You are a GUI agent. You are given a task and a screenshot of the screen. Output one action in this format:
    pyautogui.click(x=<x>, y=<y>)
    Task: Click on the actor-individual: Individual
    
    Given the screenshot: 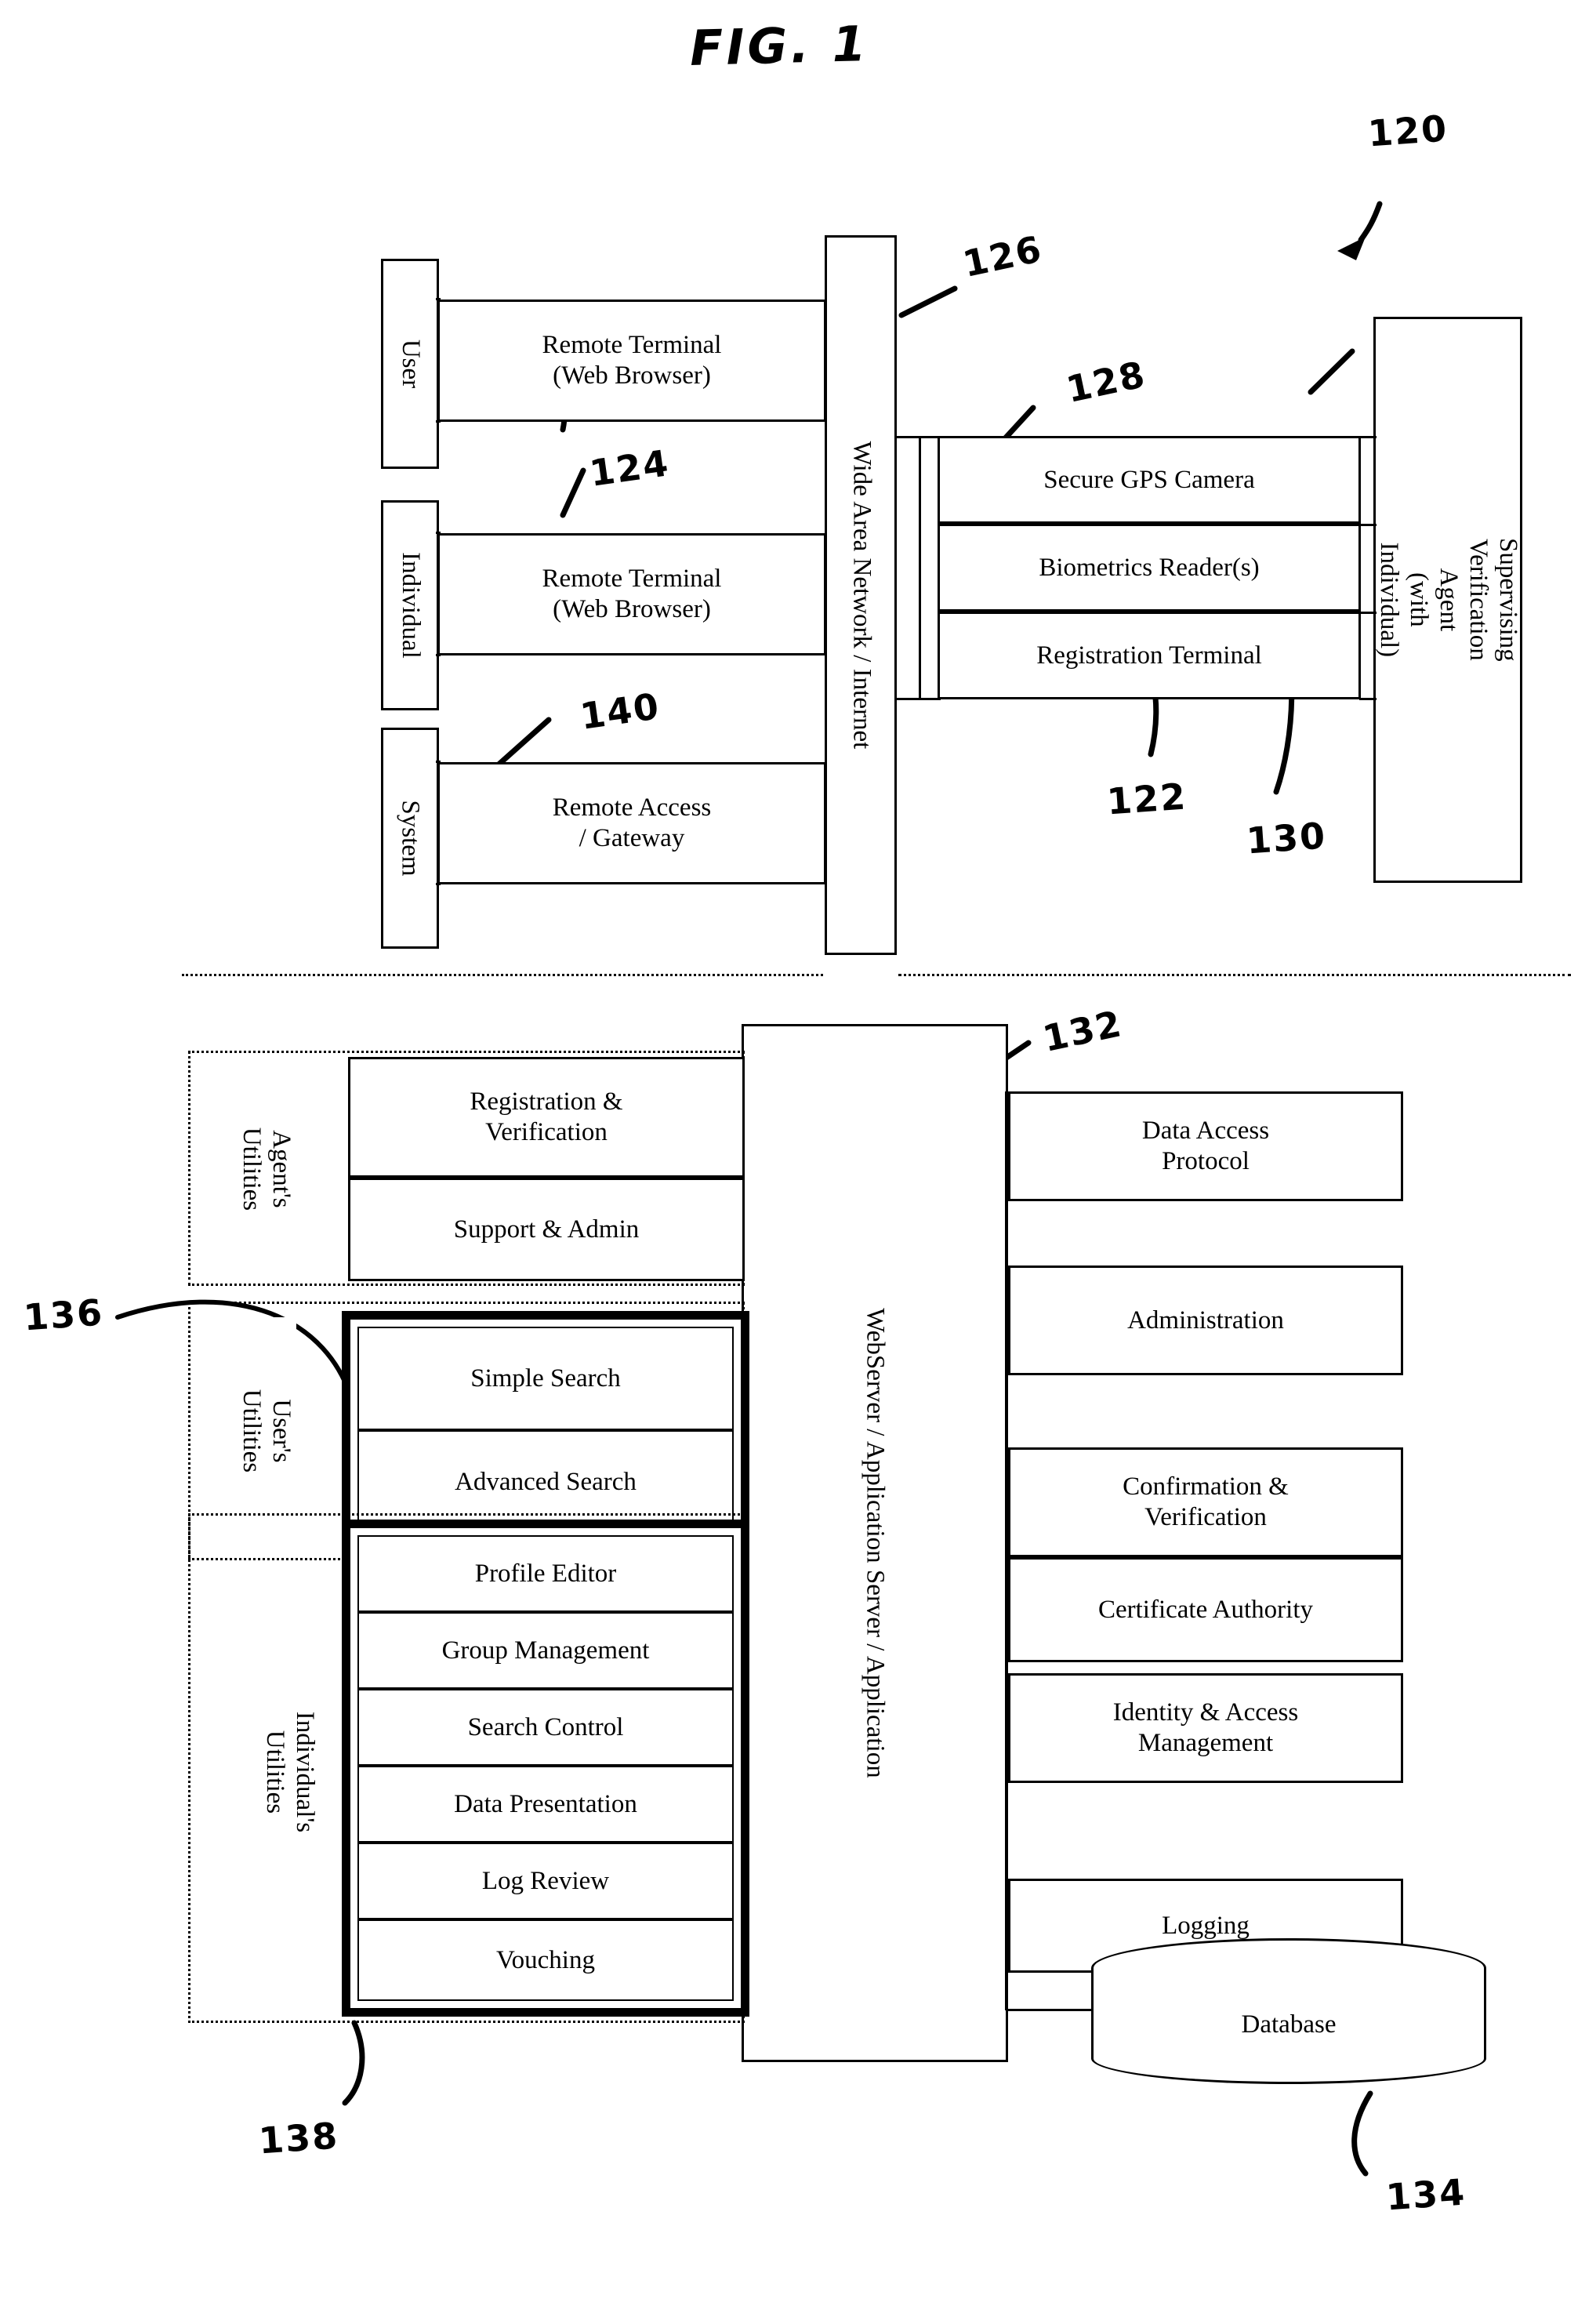 What is the action you would take?
    pyautogui.click(x=410, y=605)
    